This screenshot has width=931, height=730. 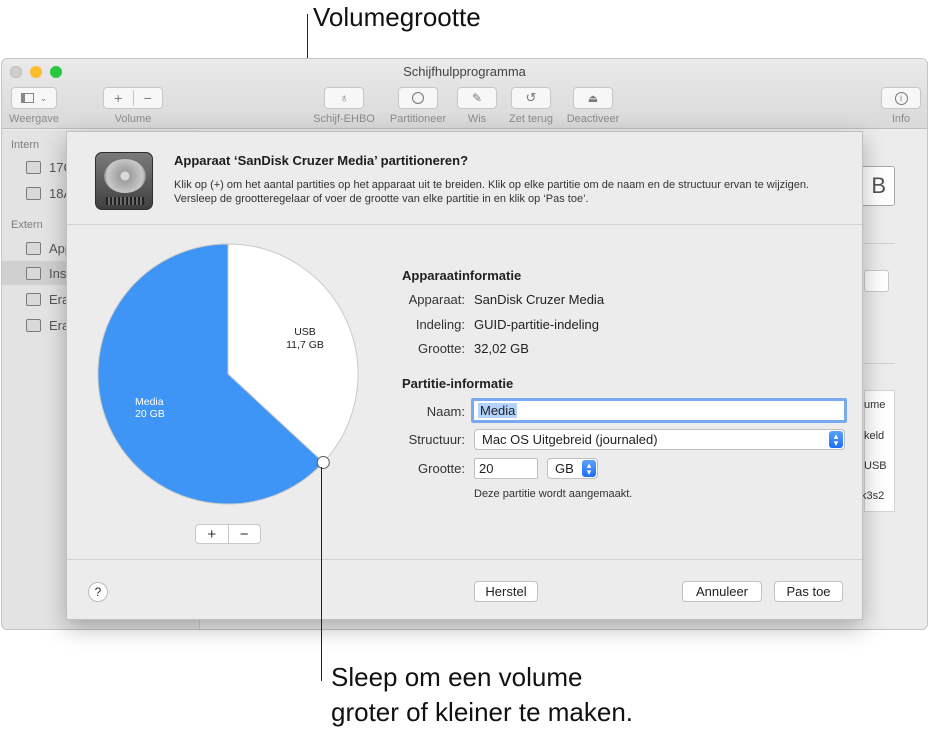 I want to click on first-aid-label: Schijf-EHBO, so click(x=344, y=119).